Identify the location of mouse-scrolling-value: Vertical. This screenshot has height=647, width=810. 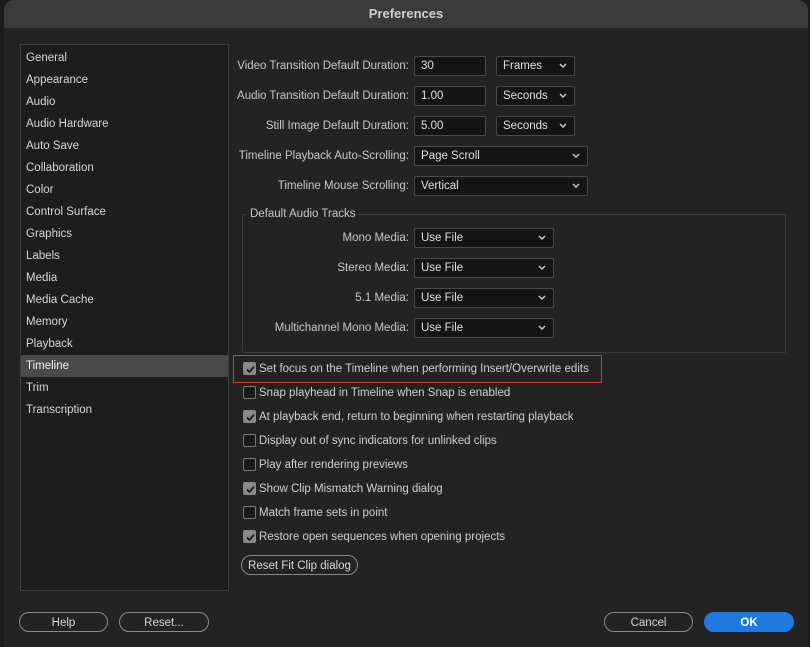
(440, 186).